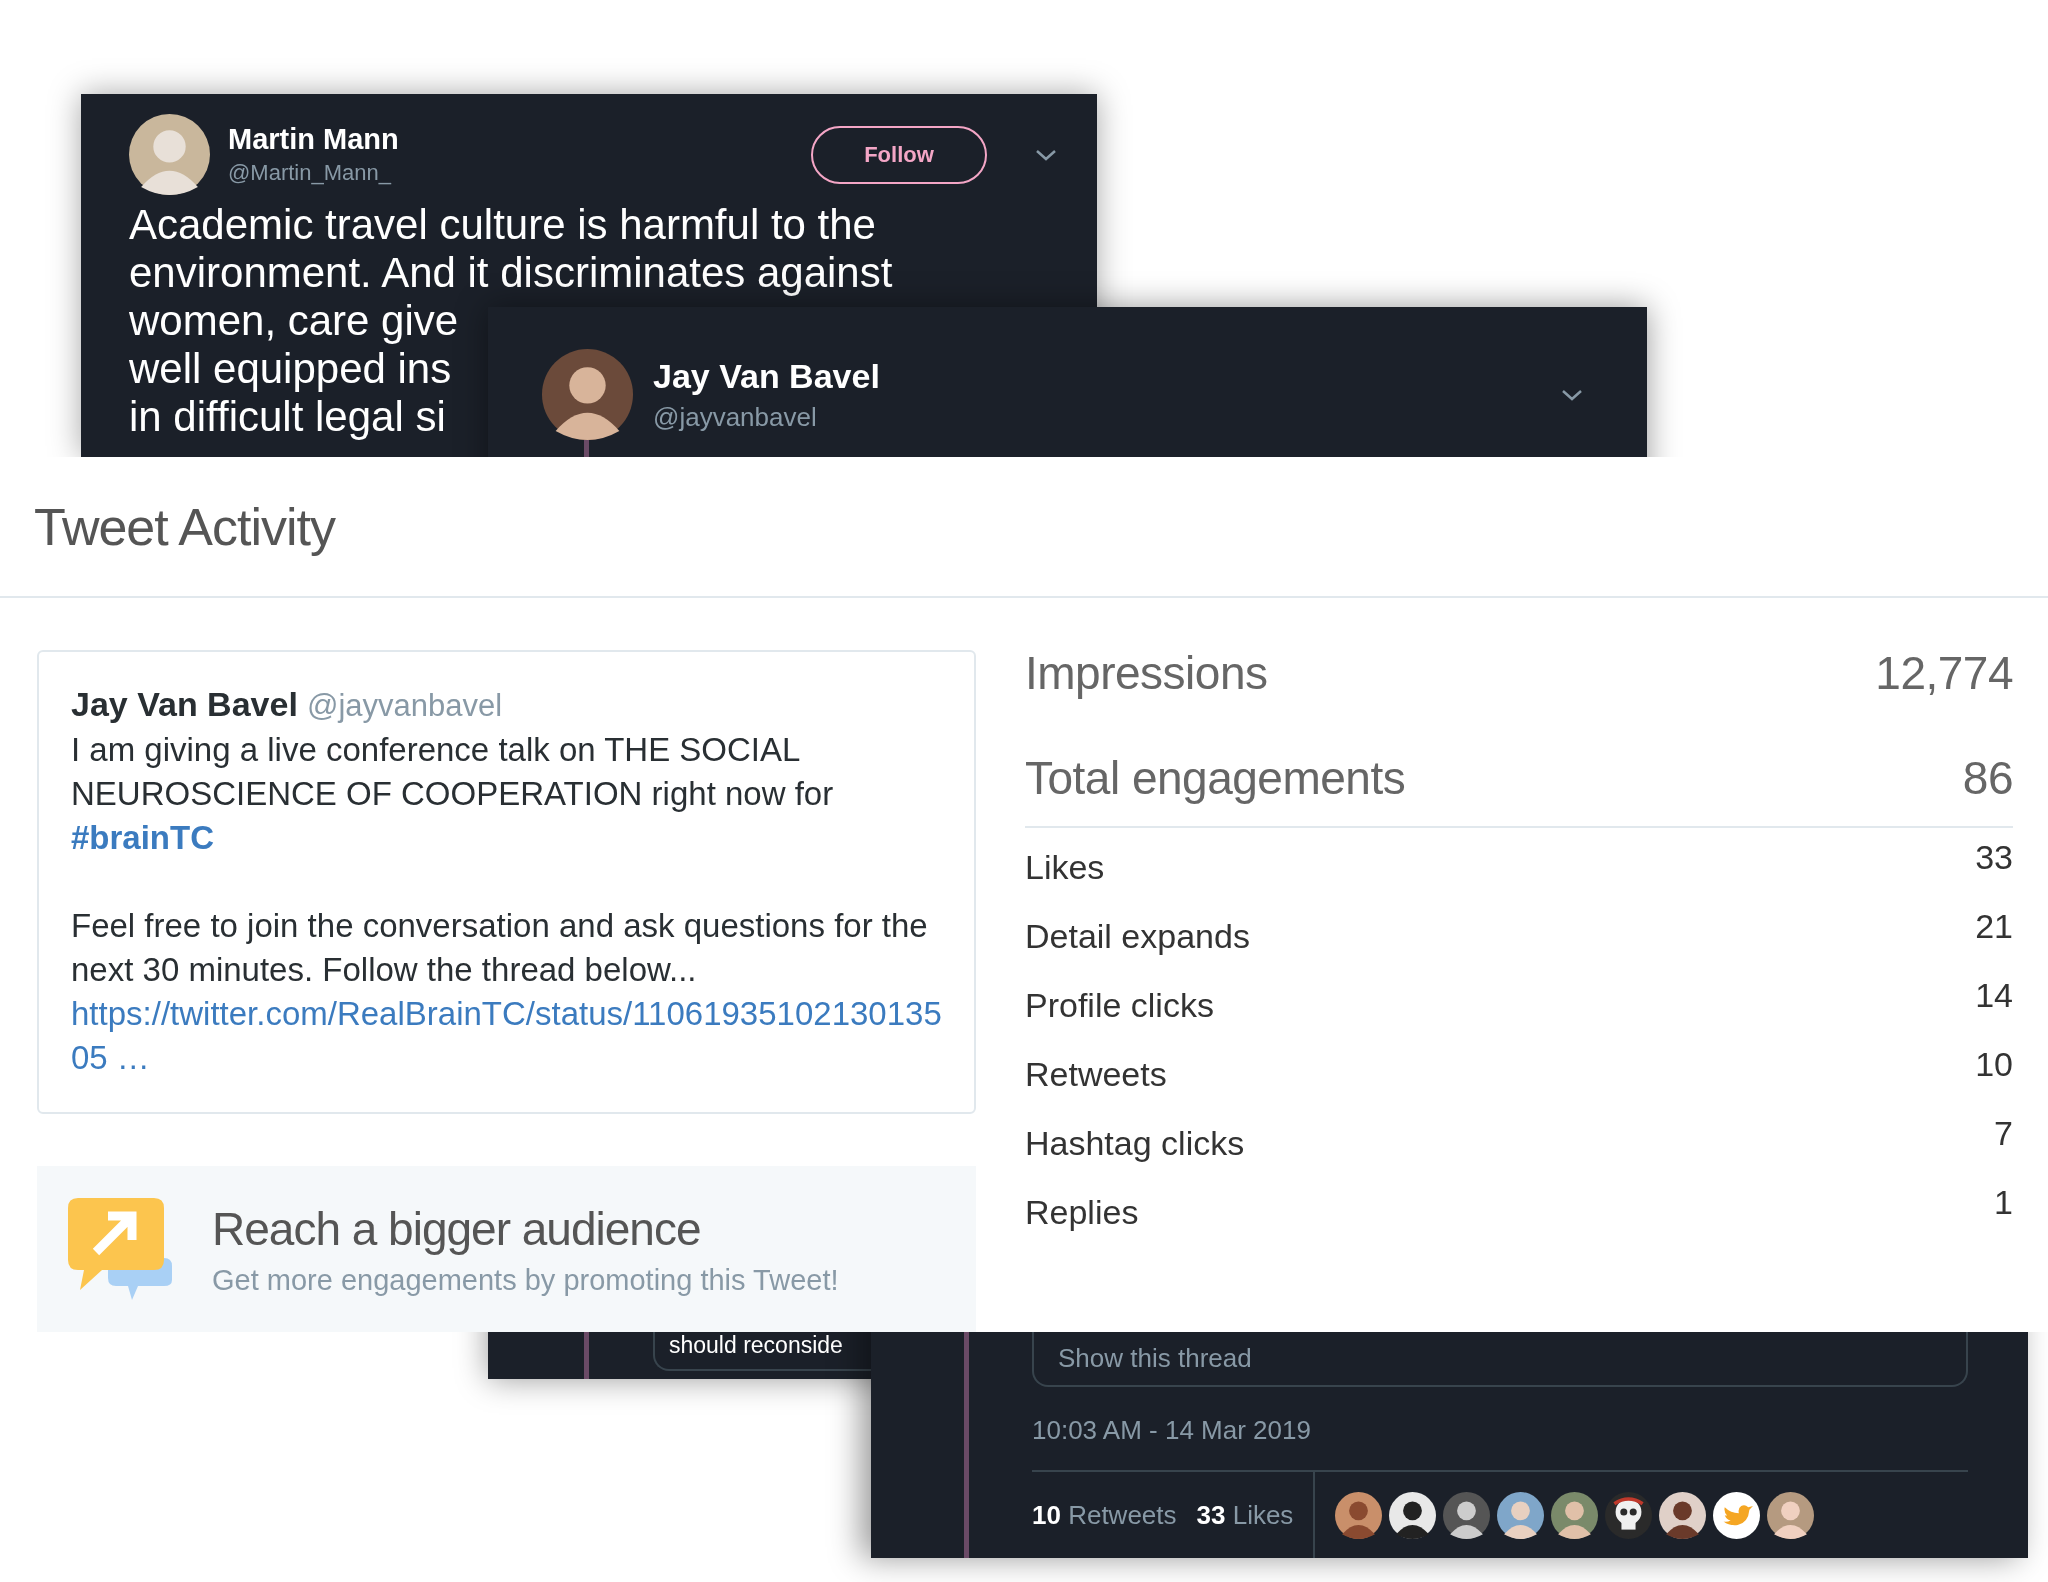 The image size is (2048, 1582). I want to click on speech-bubble-icon, so click(120, 1249).